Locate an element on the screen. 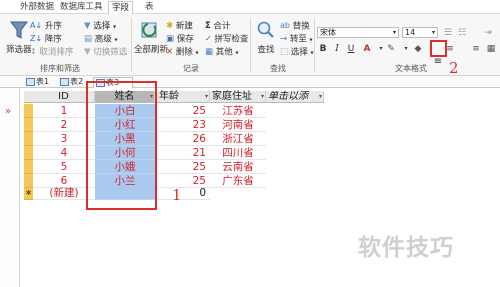  table-icon is located at coordinates (64, 82).